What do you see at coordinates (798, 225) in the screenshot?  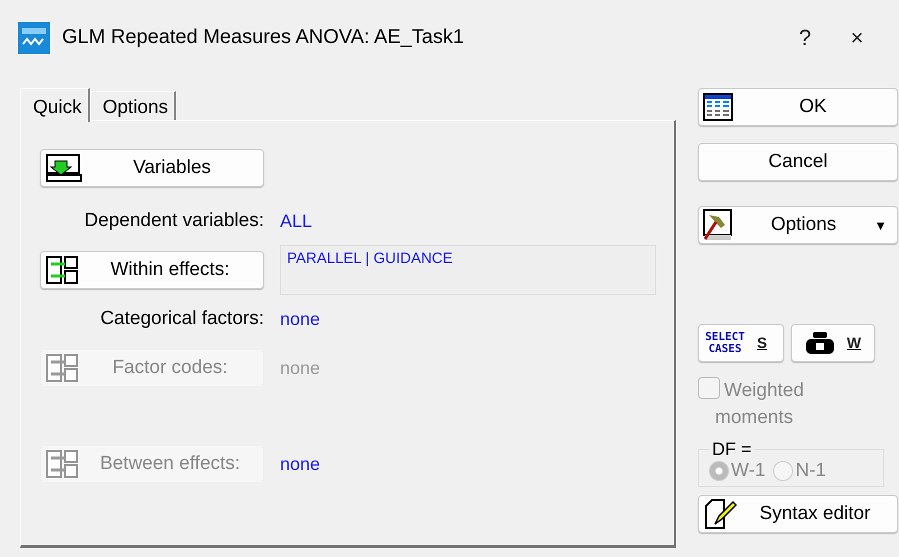 I see `options-button: Options ▼` at bounding box center [798, 225].